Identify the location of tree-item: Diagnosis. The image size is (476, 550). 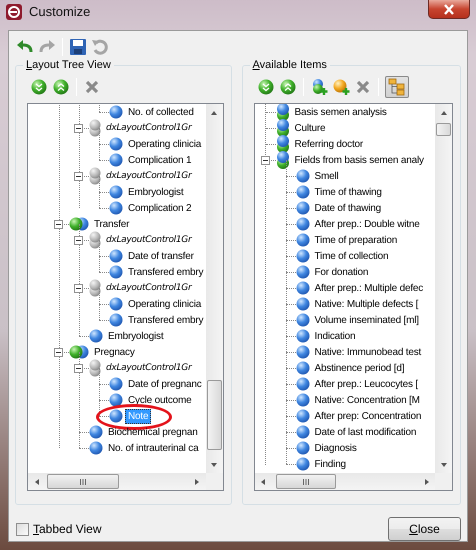
(336, 448).